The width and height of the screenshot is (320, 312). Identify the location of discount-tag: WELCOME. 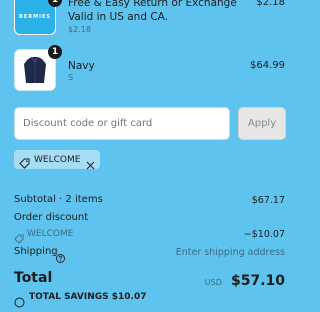
(57, 160).